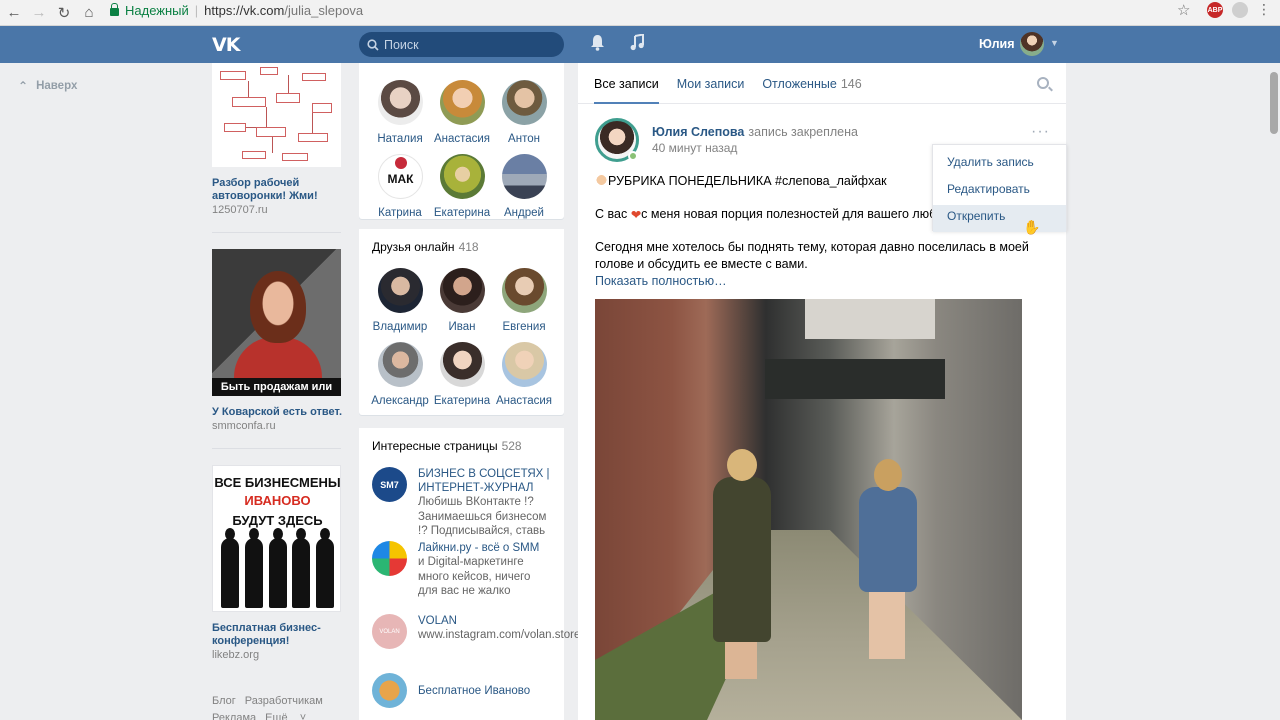  What do you see at coordinates (227, 45) in the screenshot?
I see `vk-logo: VK` at bounding box center [227, 45].